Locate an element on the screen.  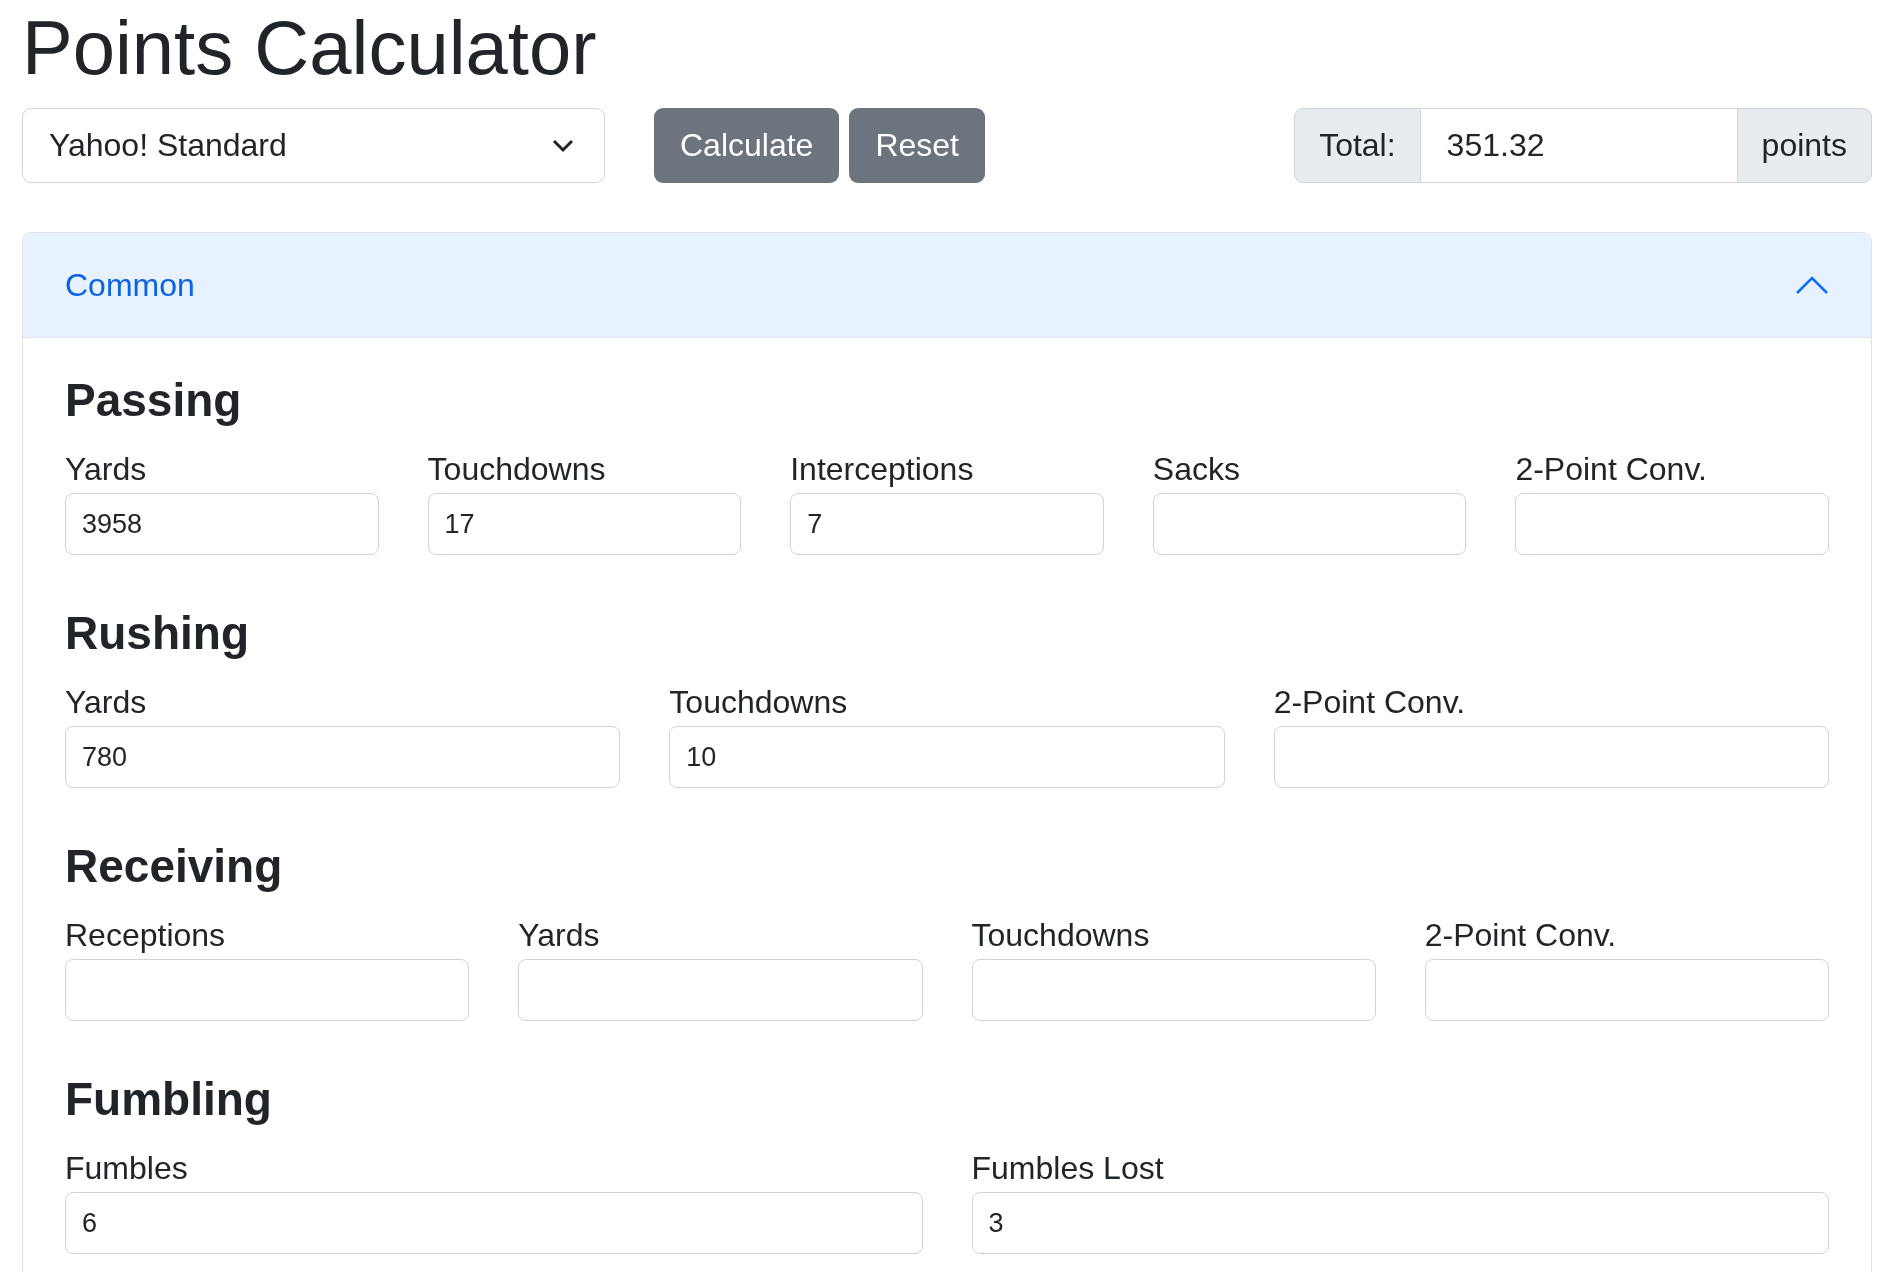
section-heading: Rushing is located at coordinates (157, 633).